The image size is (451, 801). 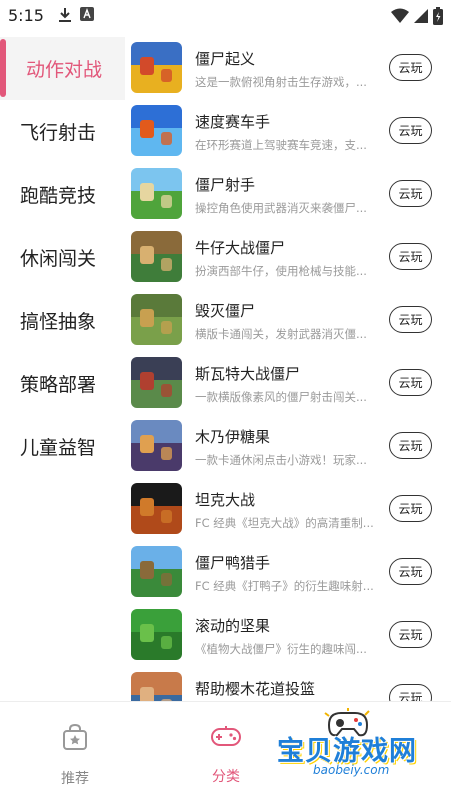 I want to click on watermark-url: baobeiy.com, so click(x=351, y=770).